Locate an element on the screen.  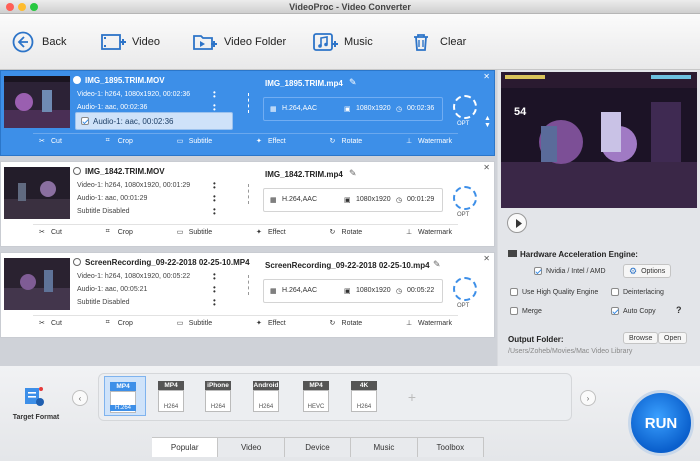
format-tag: MP4 is located at coordinates (171, 385).